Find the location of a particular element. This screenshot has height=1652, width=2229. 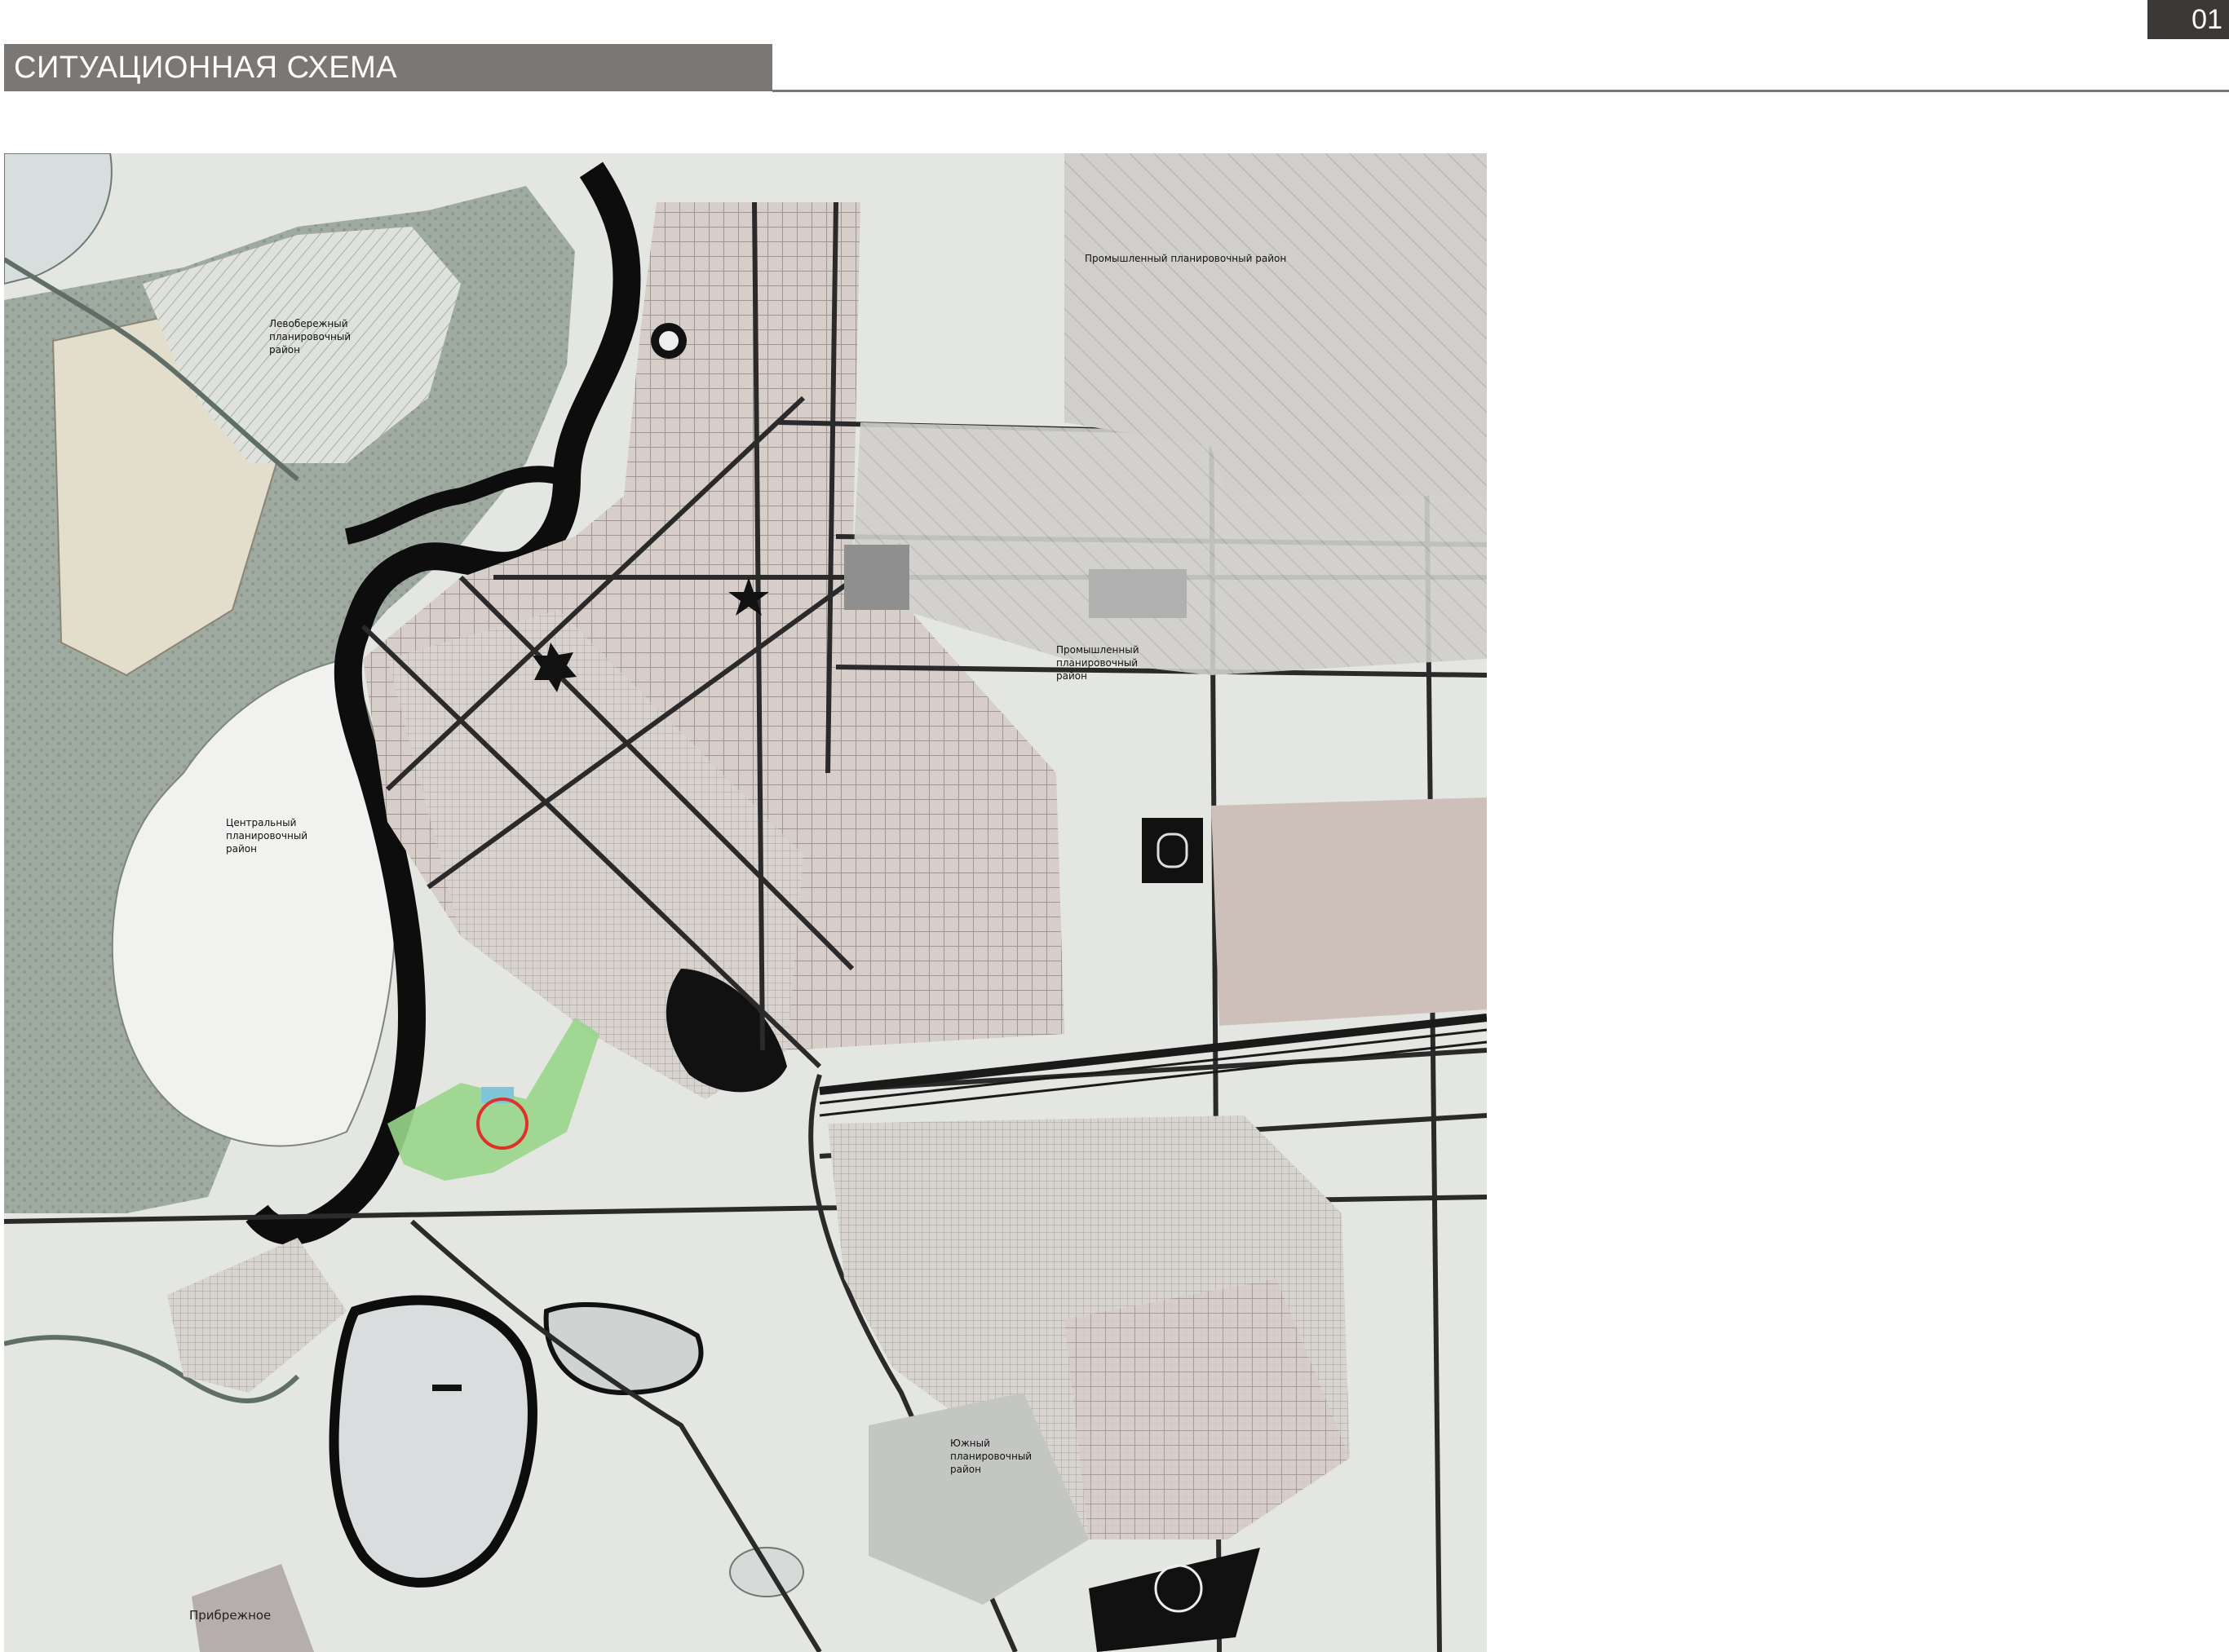

industrial-grid-block is located at coordinates (876, 577).